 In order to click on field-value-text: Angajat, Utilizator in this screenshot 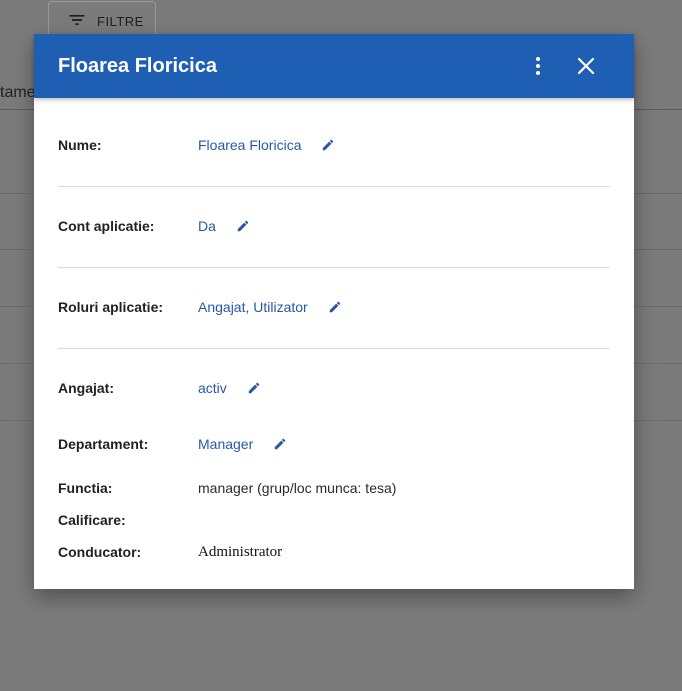, I will do `click(253, 307)`.